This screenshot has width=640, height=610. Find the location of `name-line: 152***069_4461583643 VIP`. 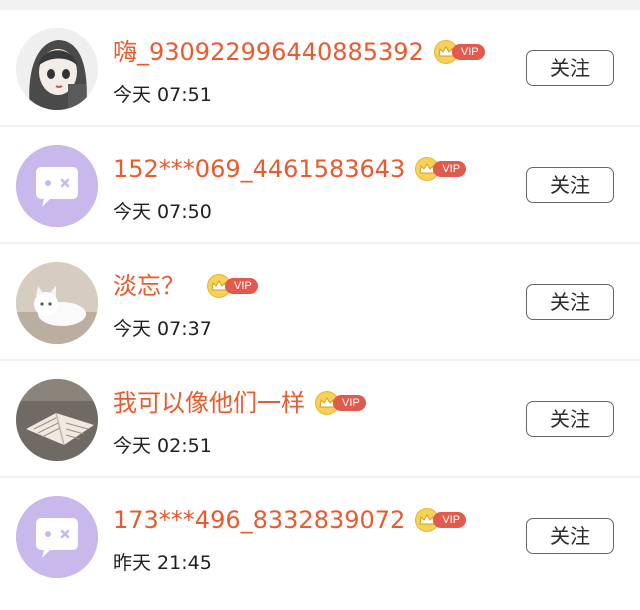

name-line: 152***069_4461583643 VIP is located at coordinates (290, 169).